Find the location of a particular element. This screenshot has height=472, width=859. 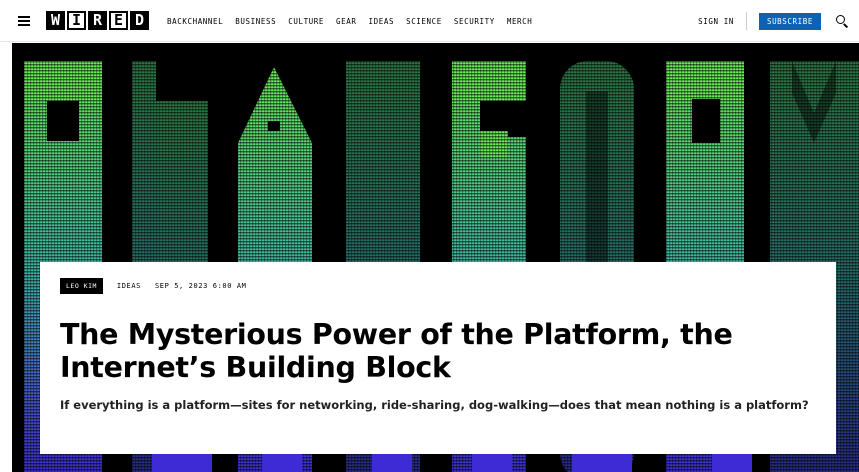

logo-letter-w: W is located at coordinates (55, 20).